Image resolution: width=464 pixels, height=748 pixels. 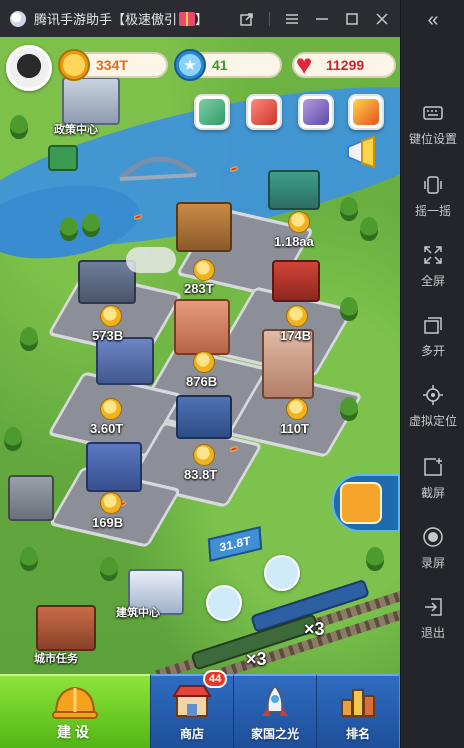 I want to click on collapse-sidebar-button: «, so click(x=432, y=20).